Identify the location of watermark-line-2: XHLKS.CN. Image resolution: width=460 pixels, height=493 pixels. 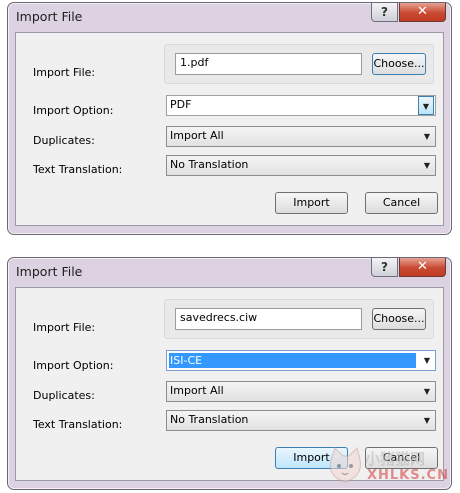
(408, 475).